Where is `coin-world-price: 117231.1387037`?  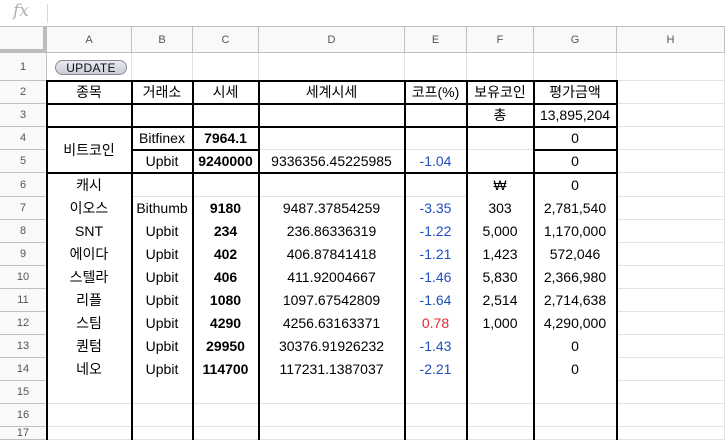
coin-world-price: 117231.1387037 is located at coordinates (332, 369).